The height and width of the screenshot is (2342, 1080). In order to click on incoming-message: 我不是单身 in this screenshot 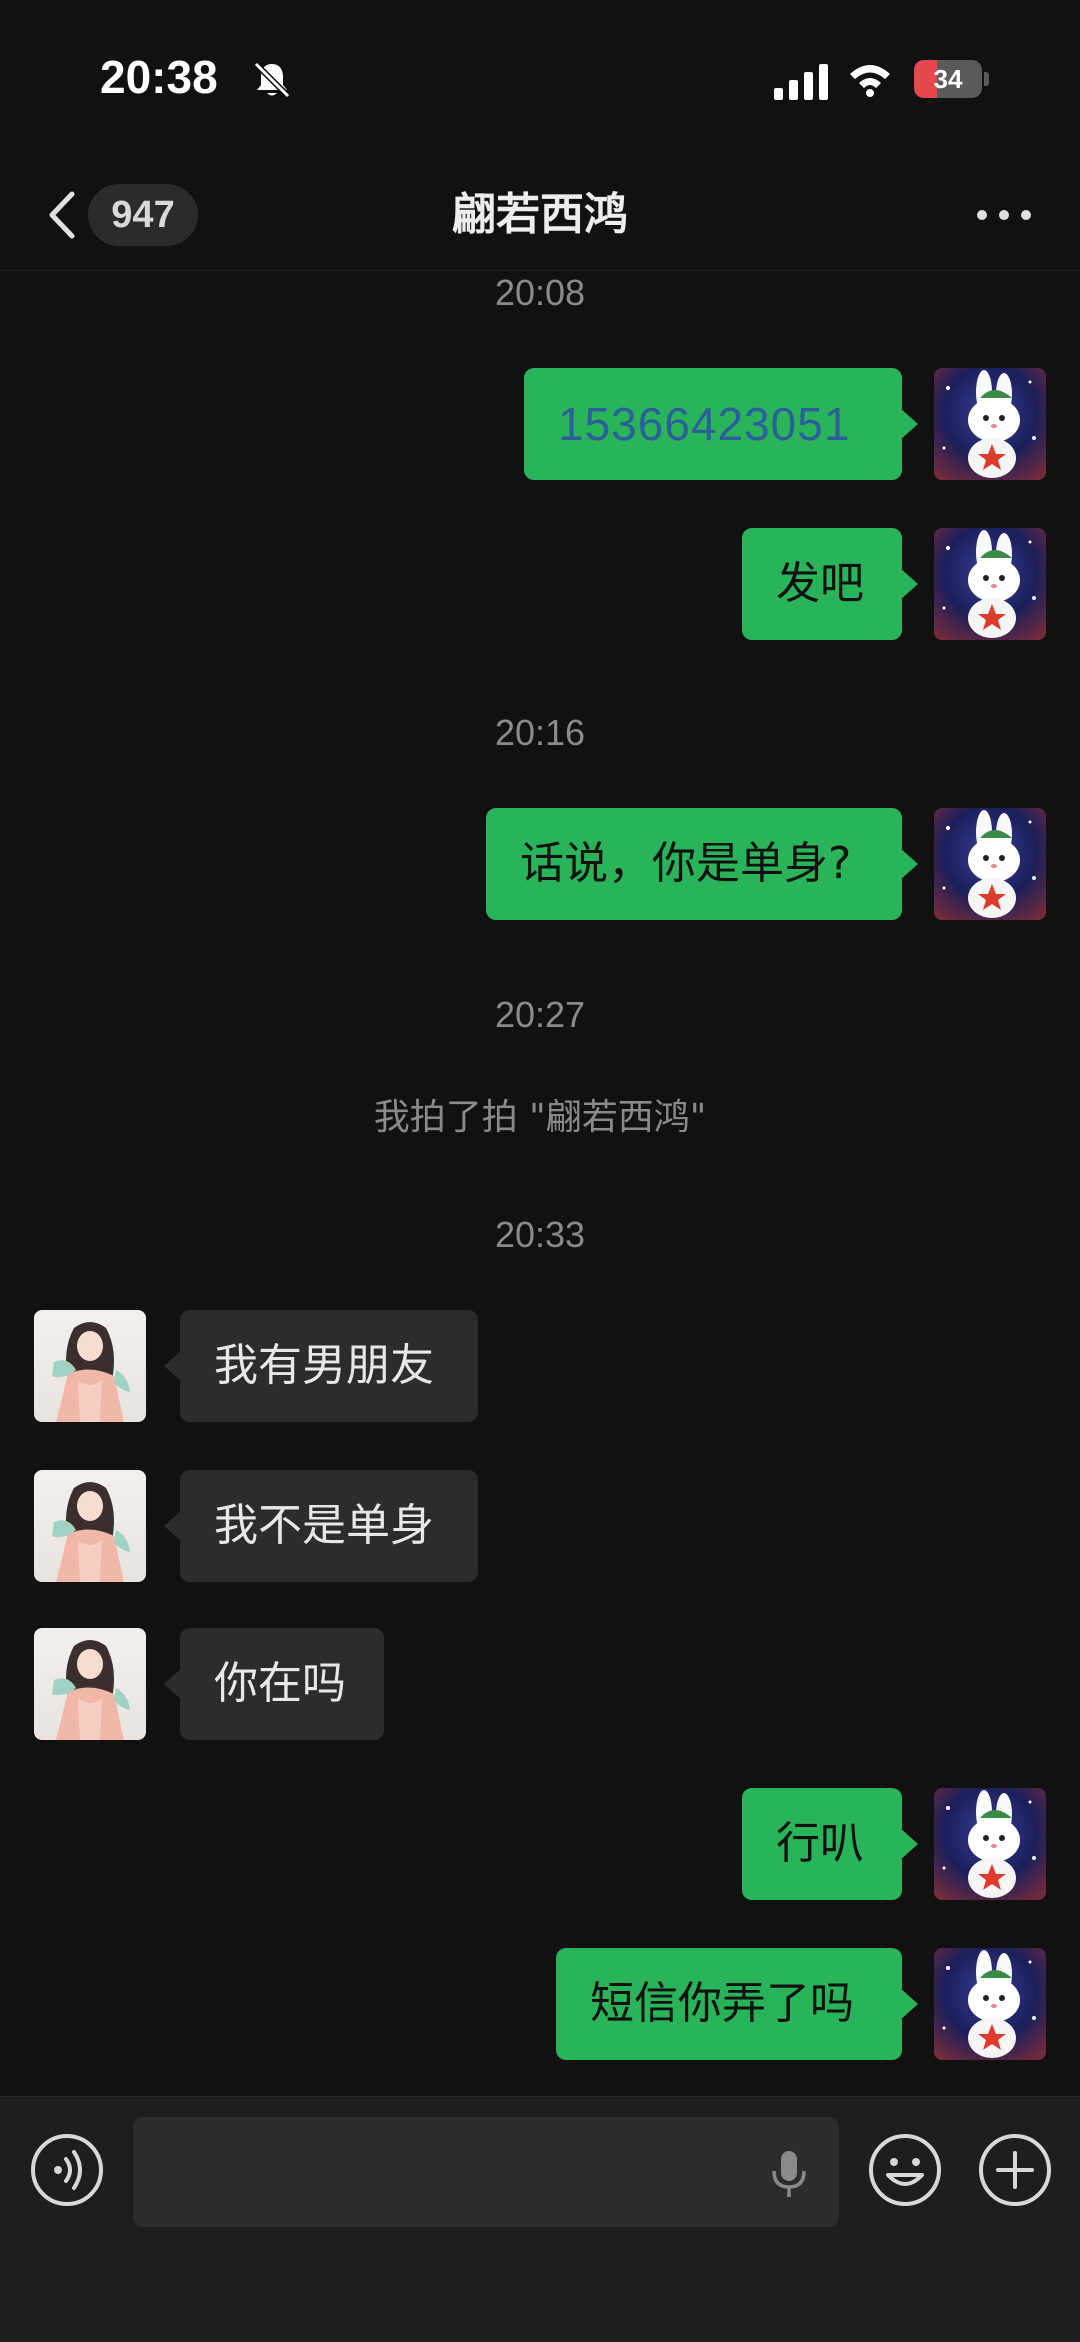, I will do `click(321, 1526)`.